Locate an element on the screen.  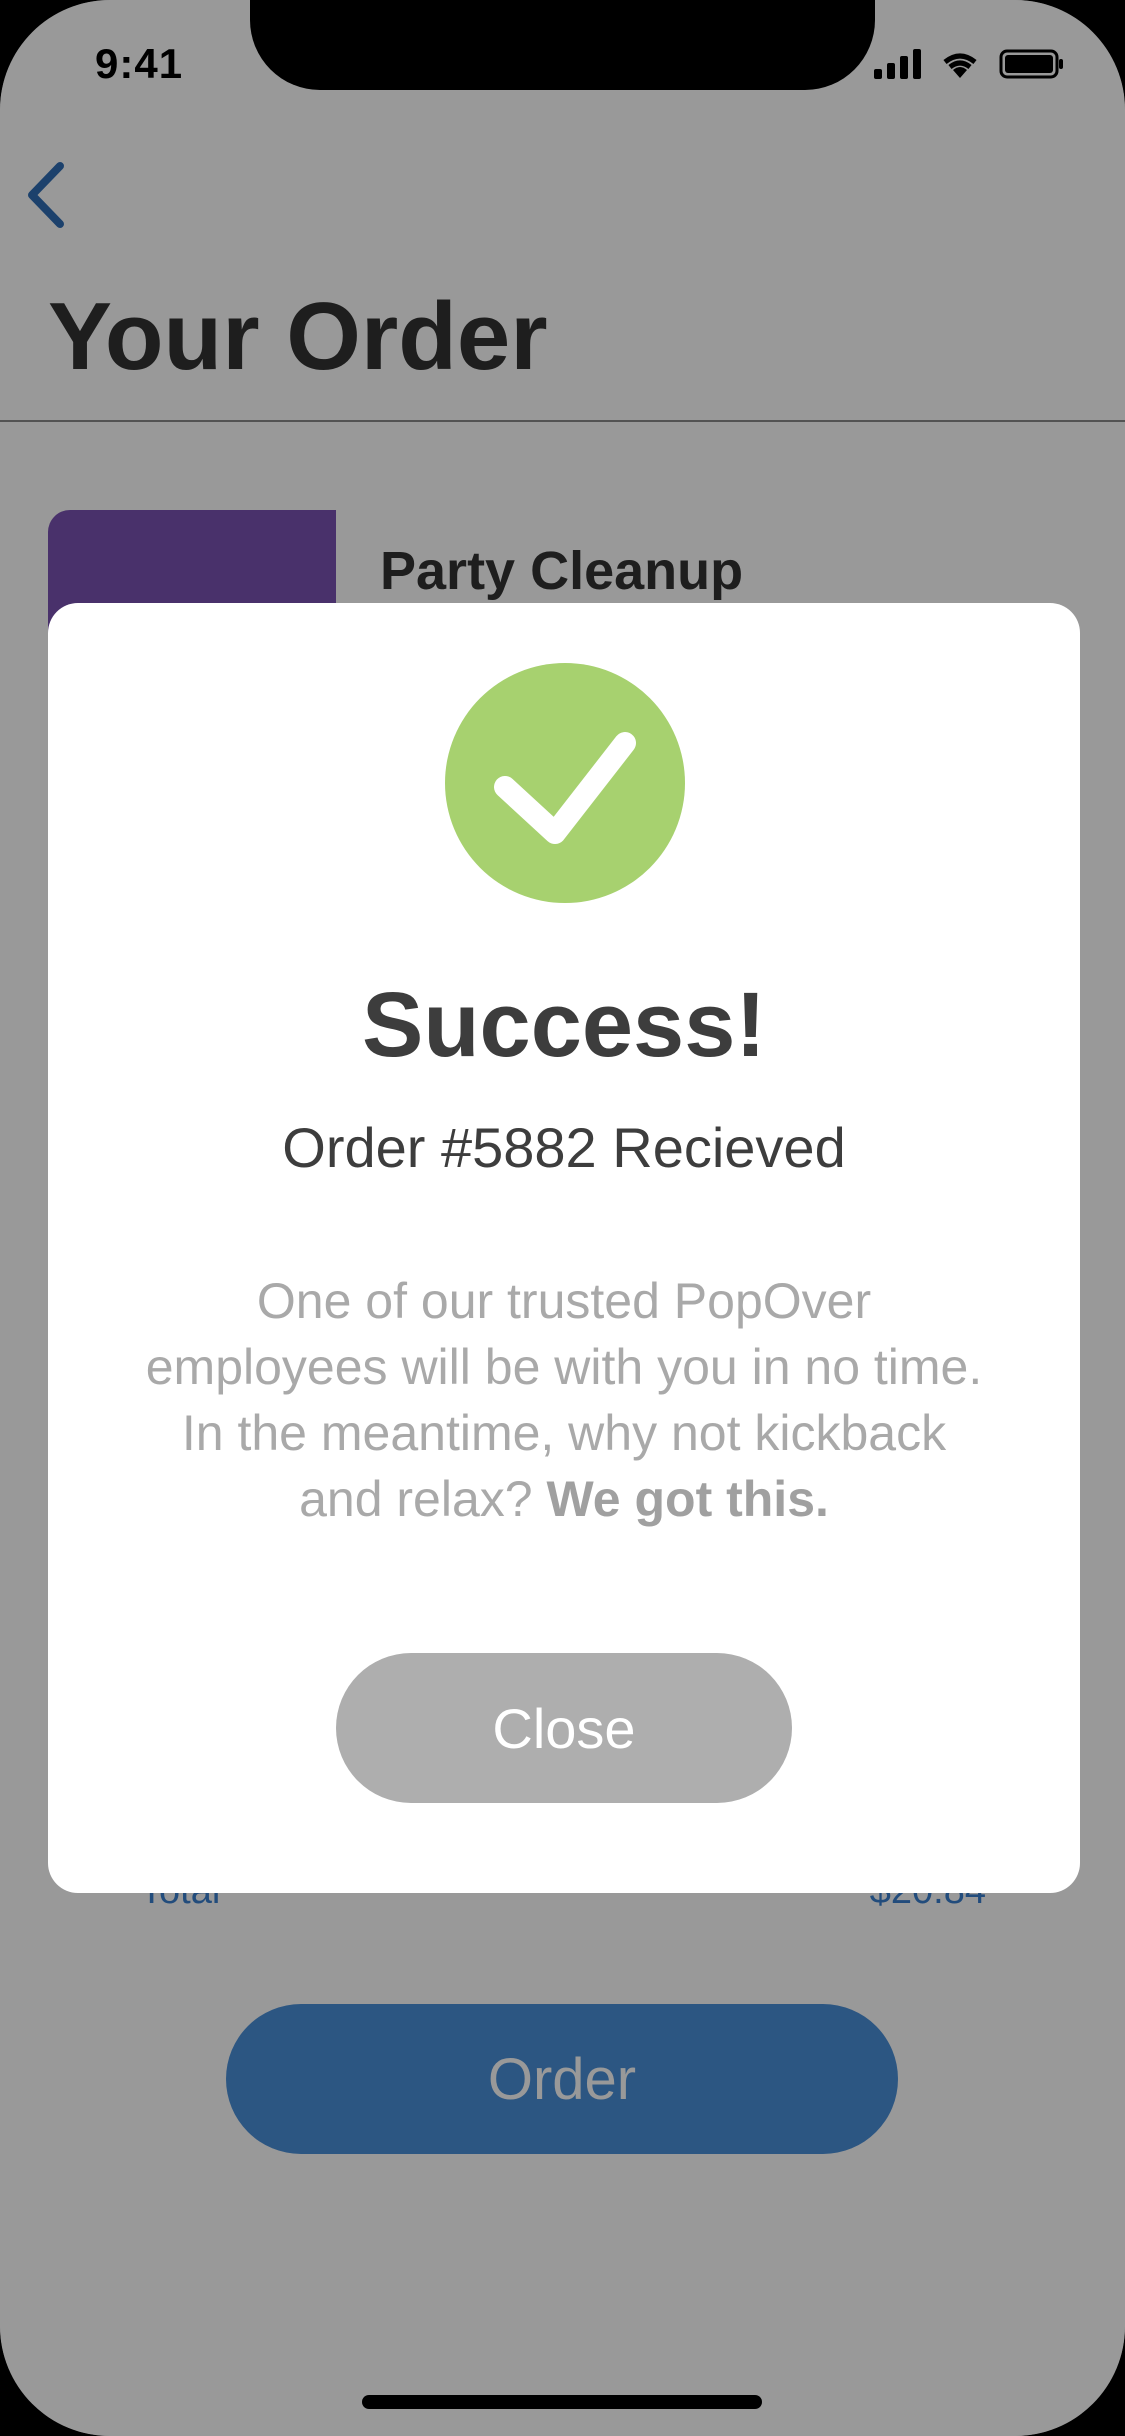
order-number: Order #5882 Recieved is located at coordinates (564, 1147).